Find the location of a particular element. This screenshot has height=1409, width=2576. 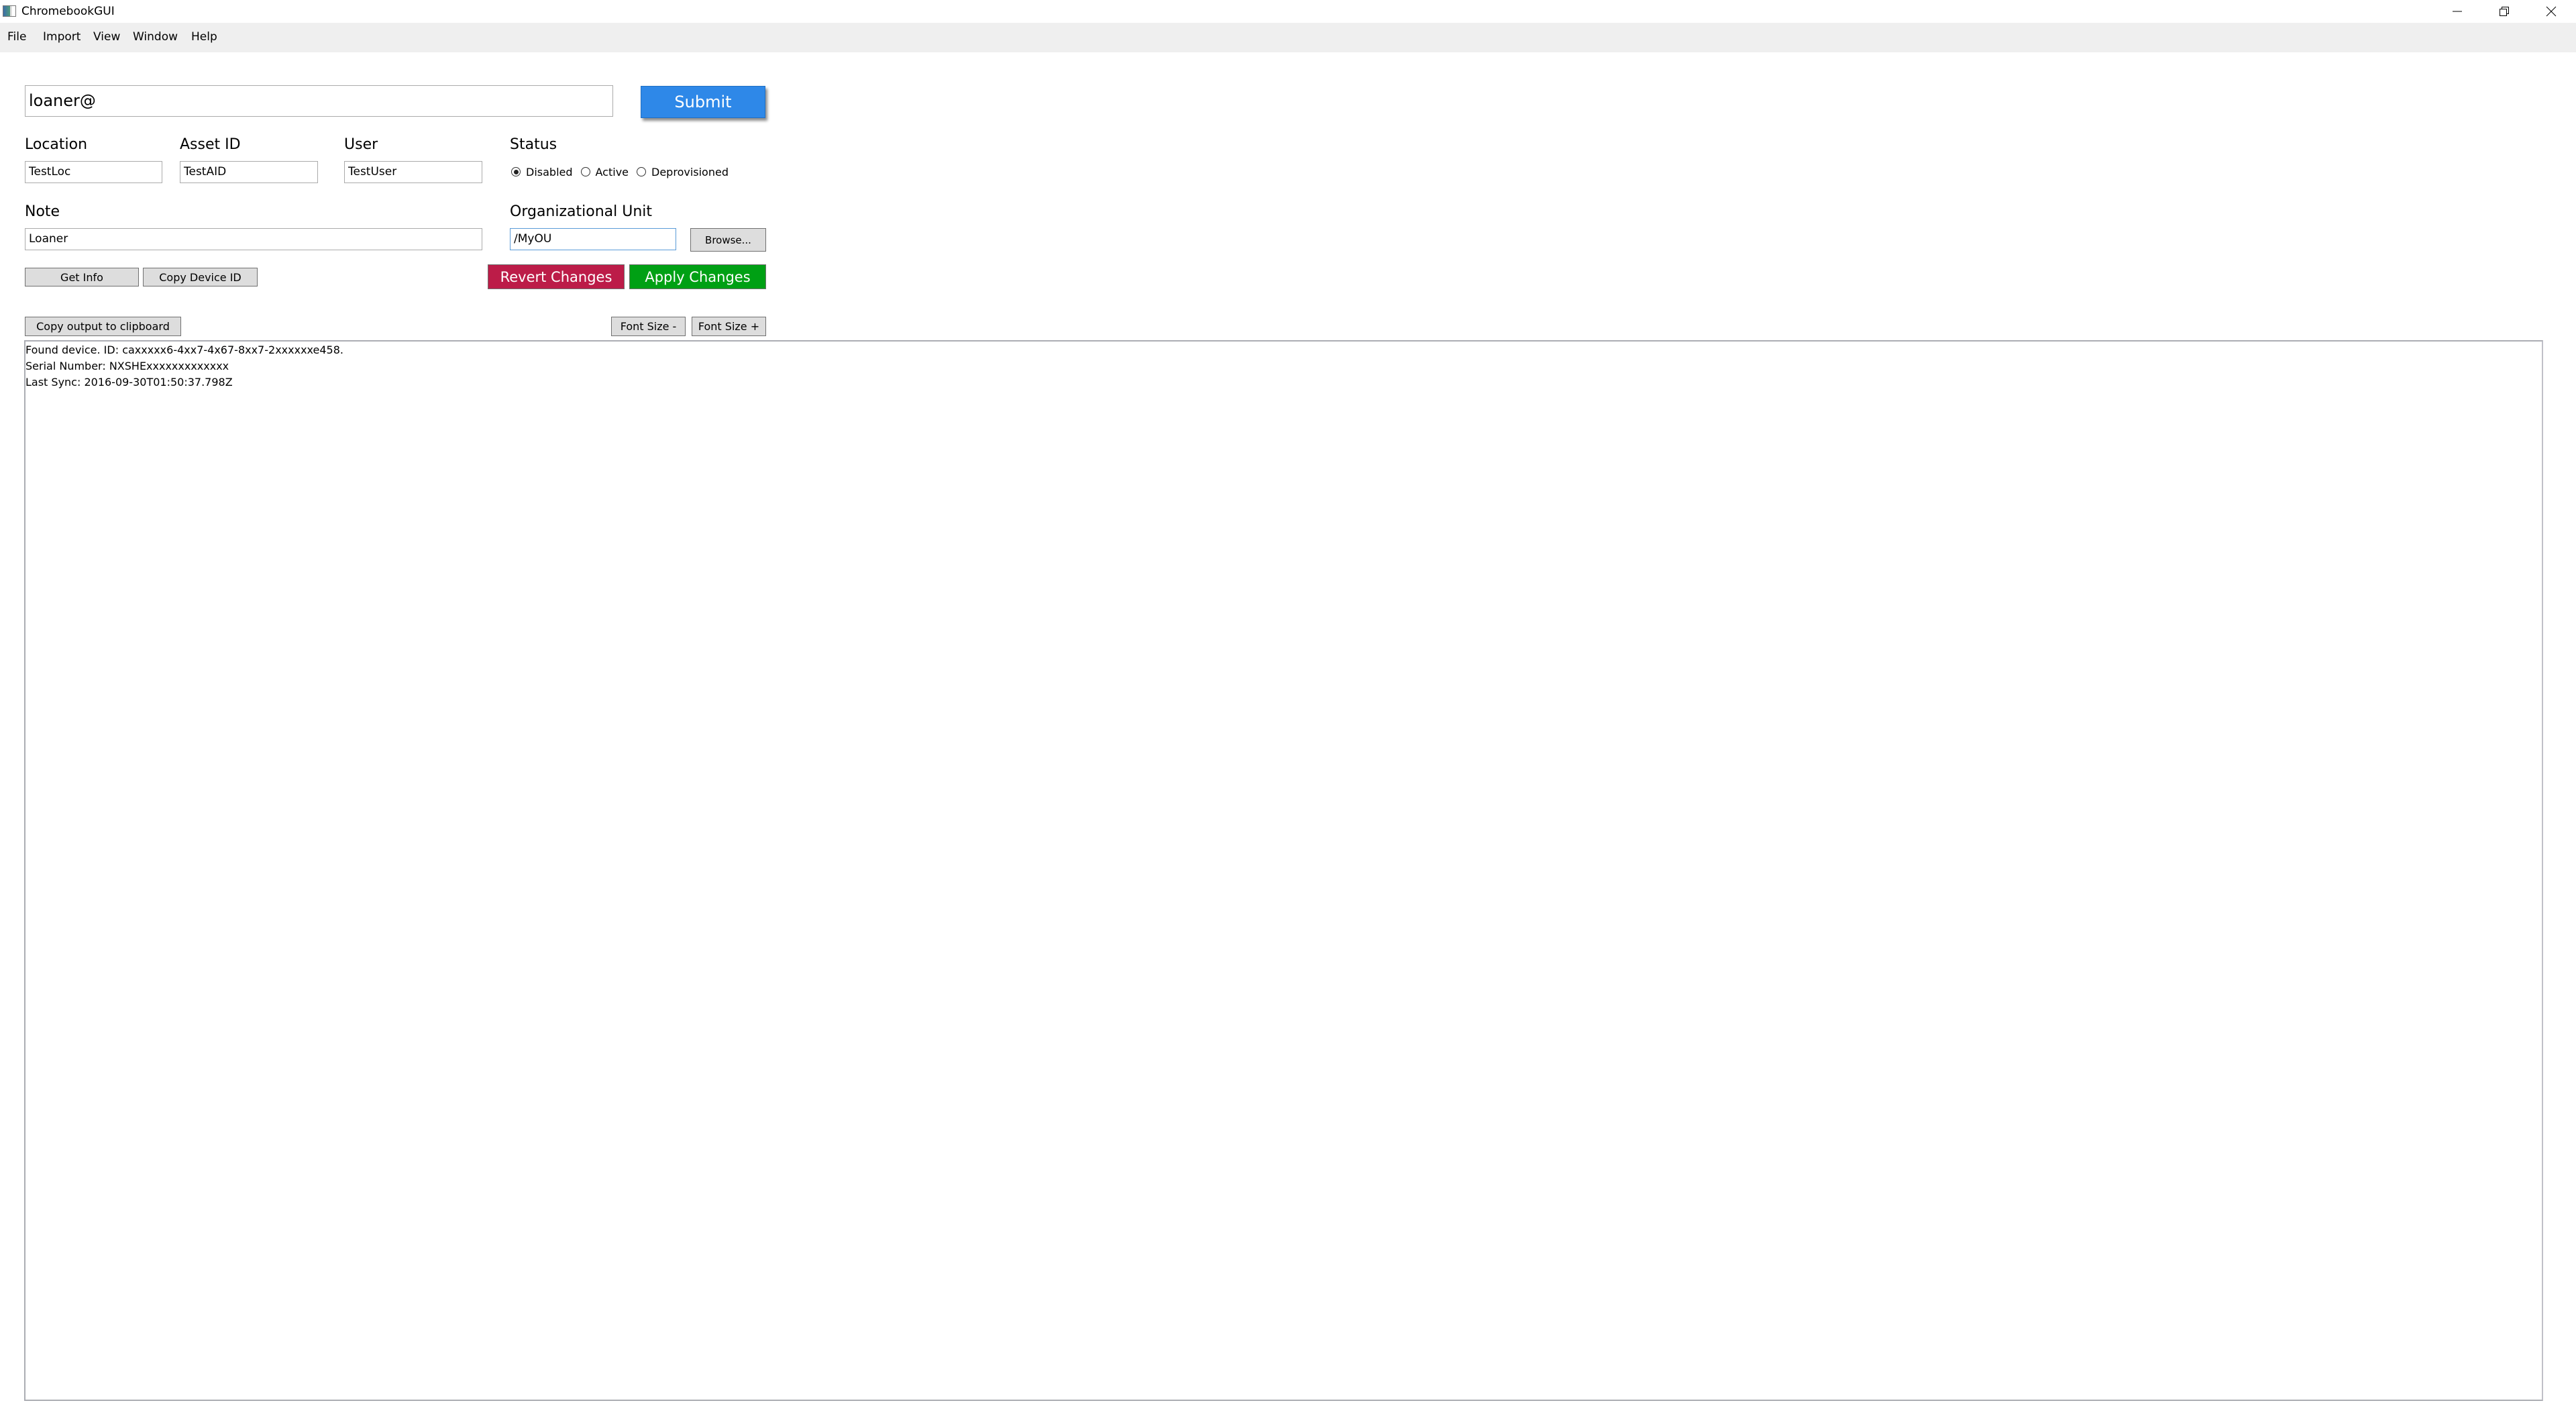

location-label: Location is located at coordinates (56, 144).